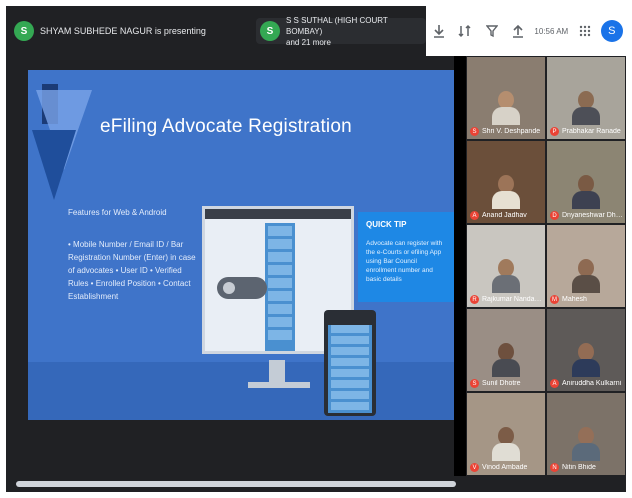 This screenshot has height=498, width=632. I want to click on presenter-avatar: S, so click(24, 31).